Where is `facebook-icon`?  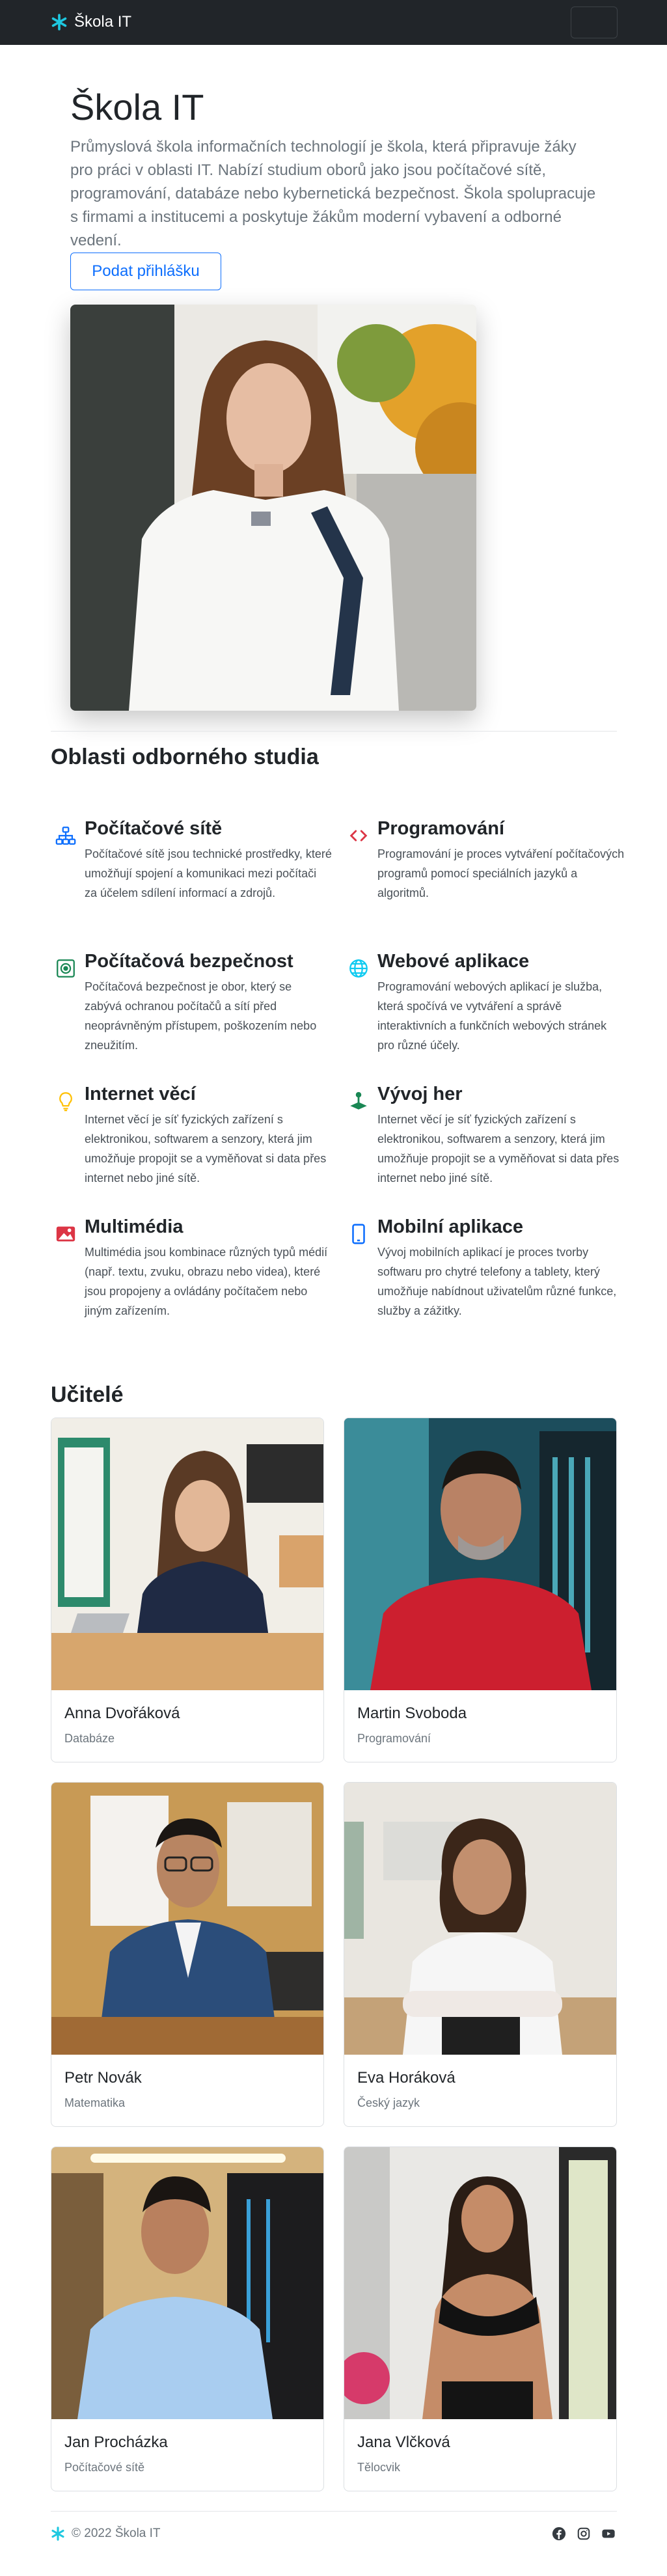
facebook-icon is located at coordinates (559, 2533).